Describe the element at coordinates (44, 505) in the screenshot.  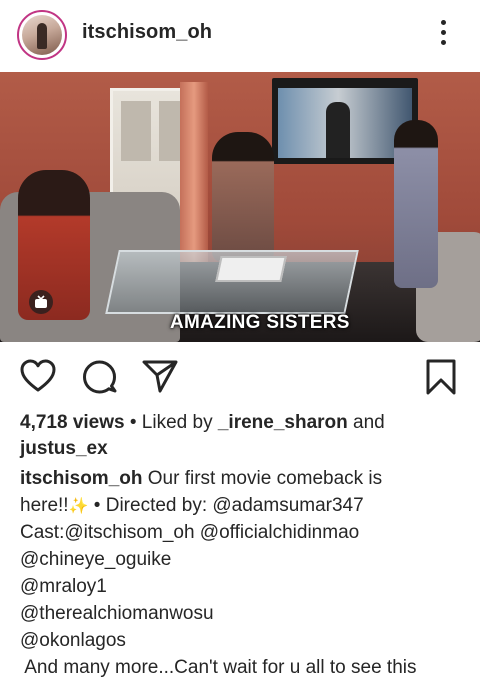
I see `caption-text: here!!` at that location.